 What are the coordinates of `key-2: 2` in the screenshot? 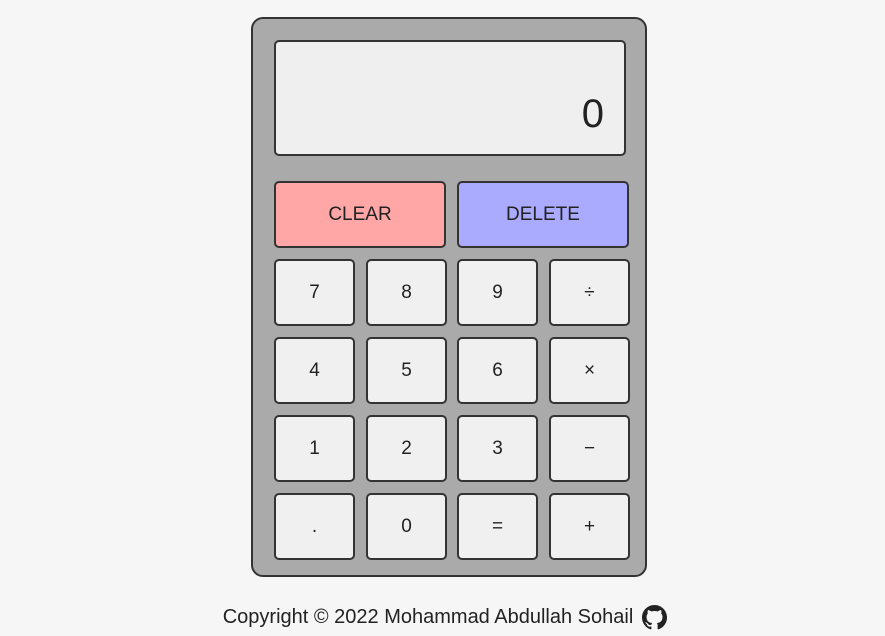 It's located at (406, 448).